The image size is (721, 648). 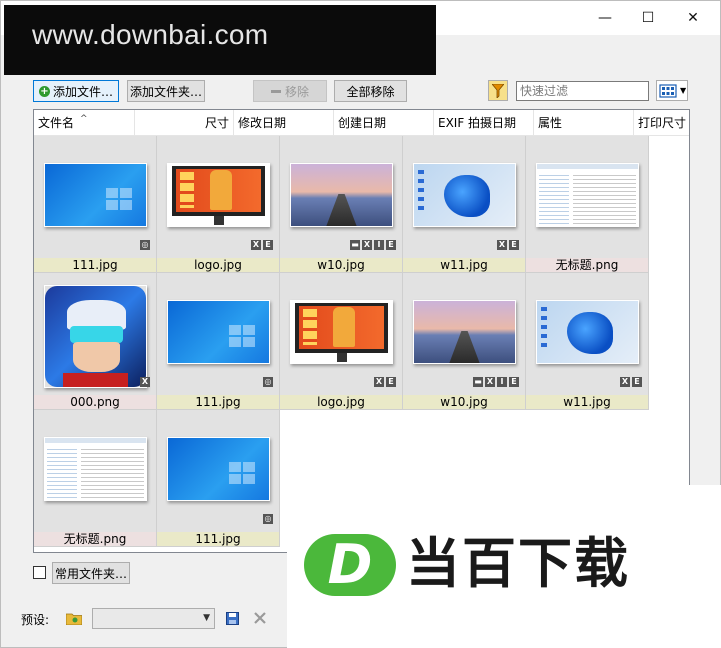 I want to click on funnel-icon, so click(x=498, y=90).